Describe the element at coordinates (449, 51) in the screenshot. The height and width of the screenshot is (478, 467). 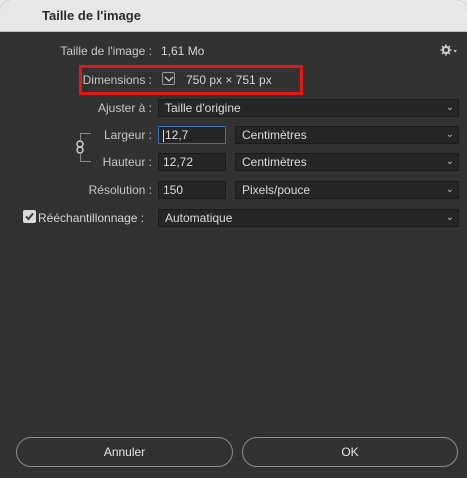
I see `gear-icon` at that location.